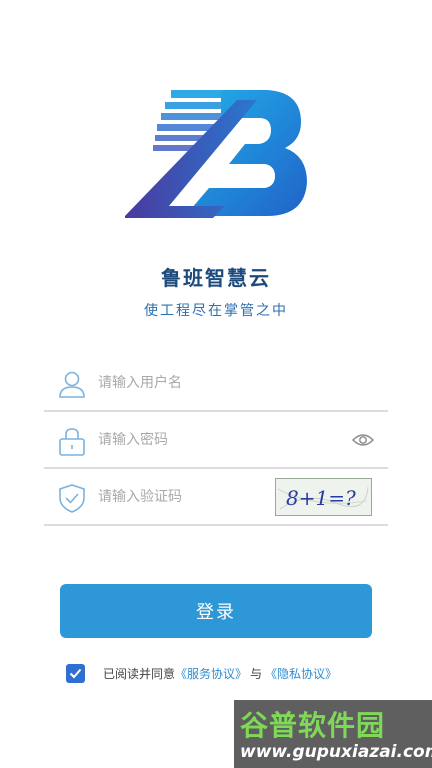 This screenshot has width=432, height=768. I want to click on password-field, so click(216, 441).